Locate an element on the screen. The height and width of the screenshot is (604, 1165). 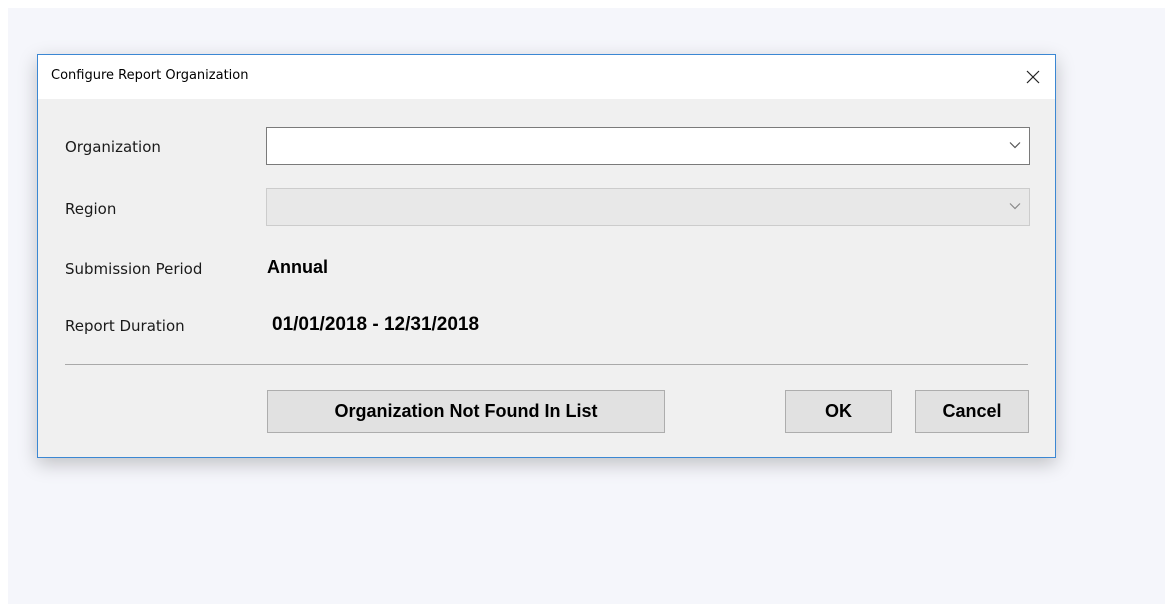
ok-button: OK is located at coordinates (838, 411).